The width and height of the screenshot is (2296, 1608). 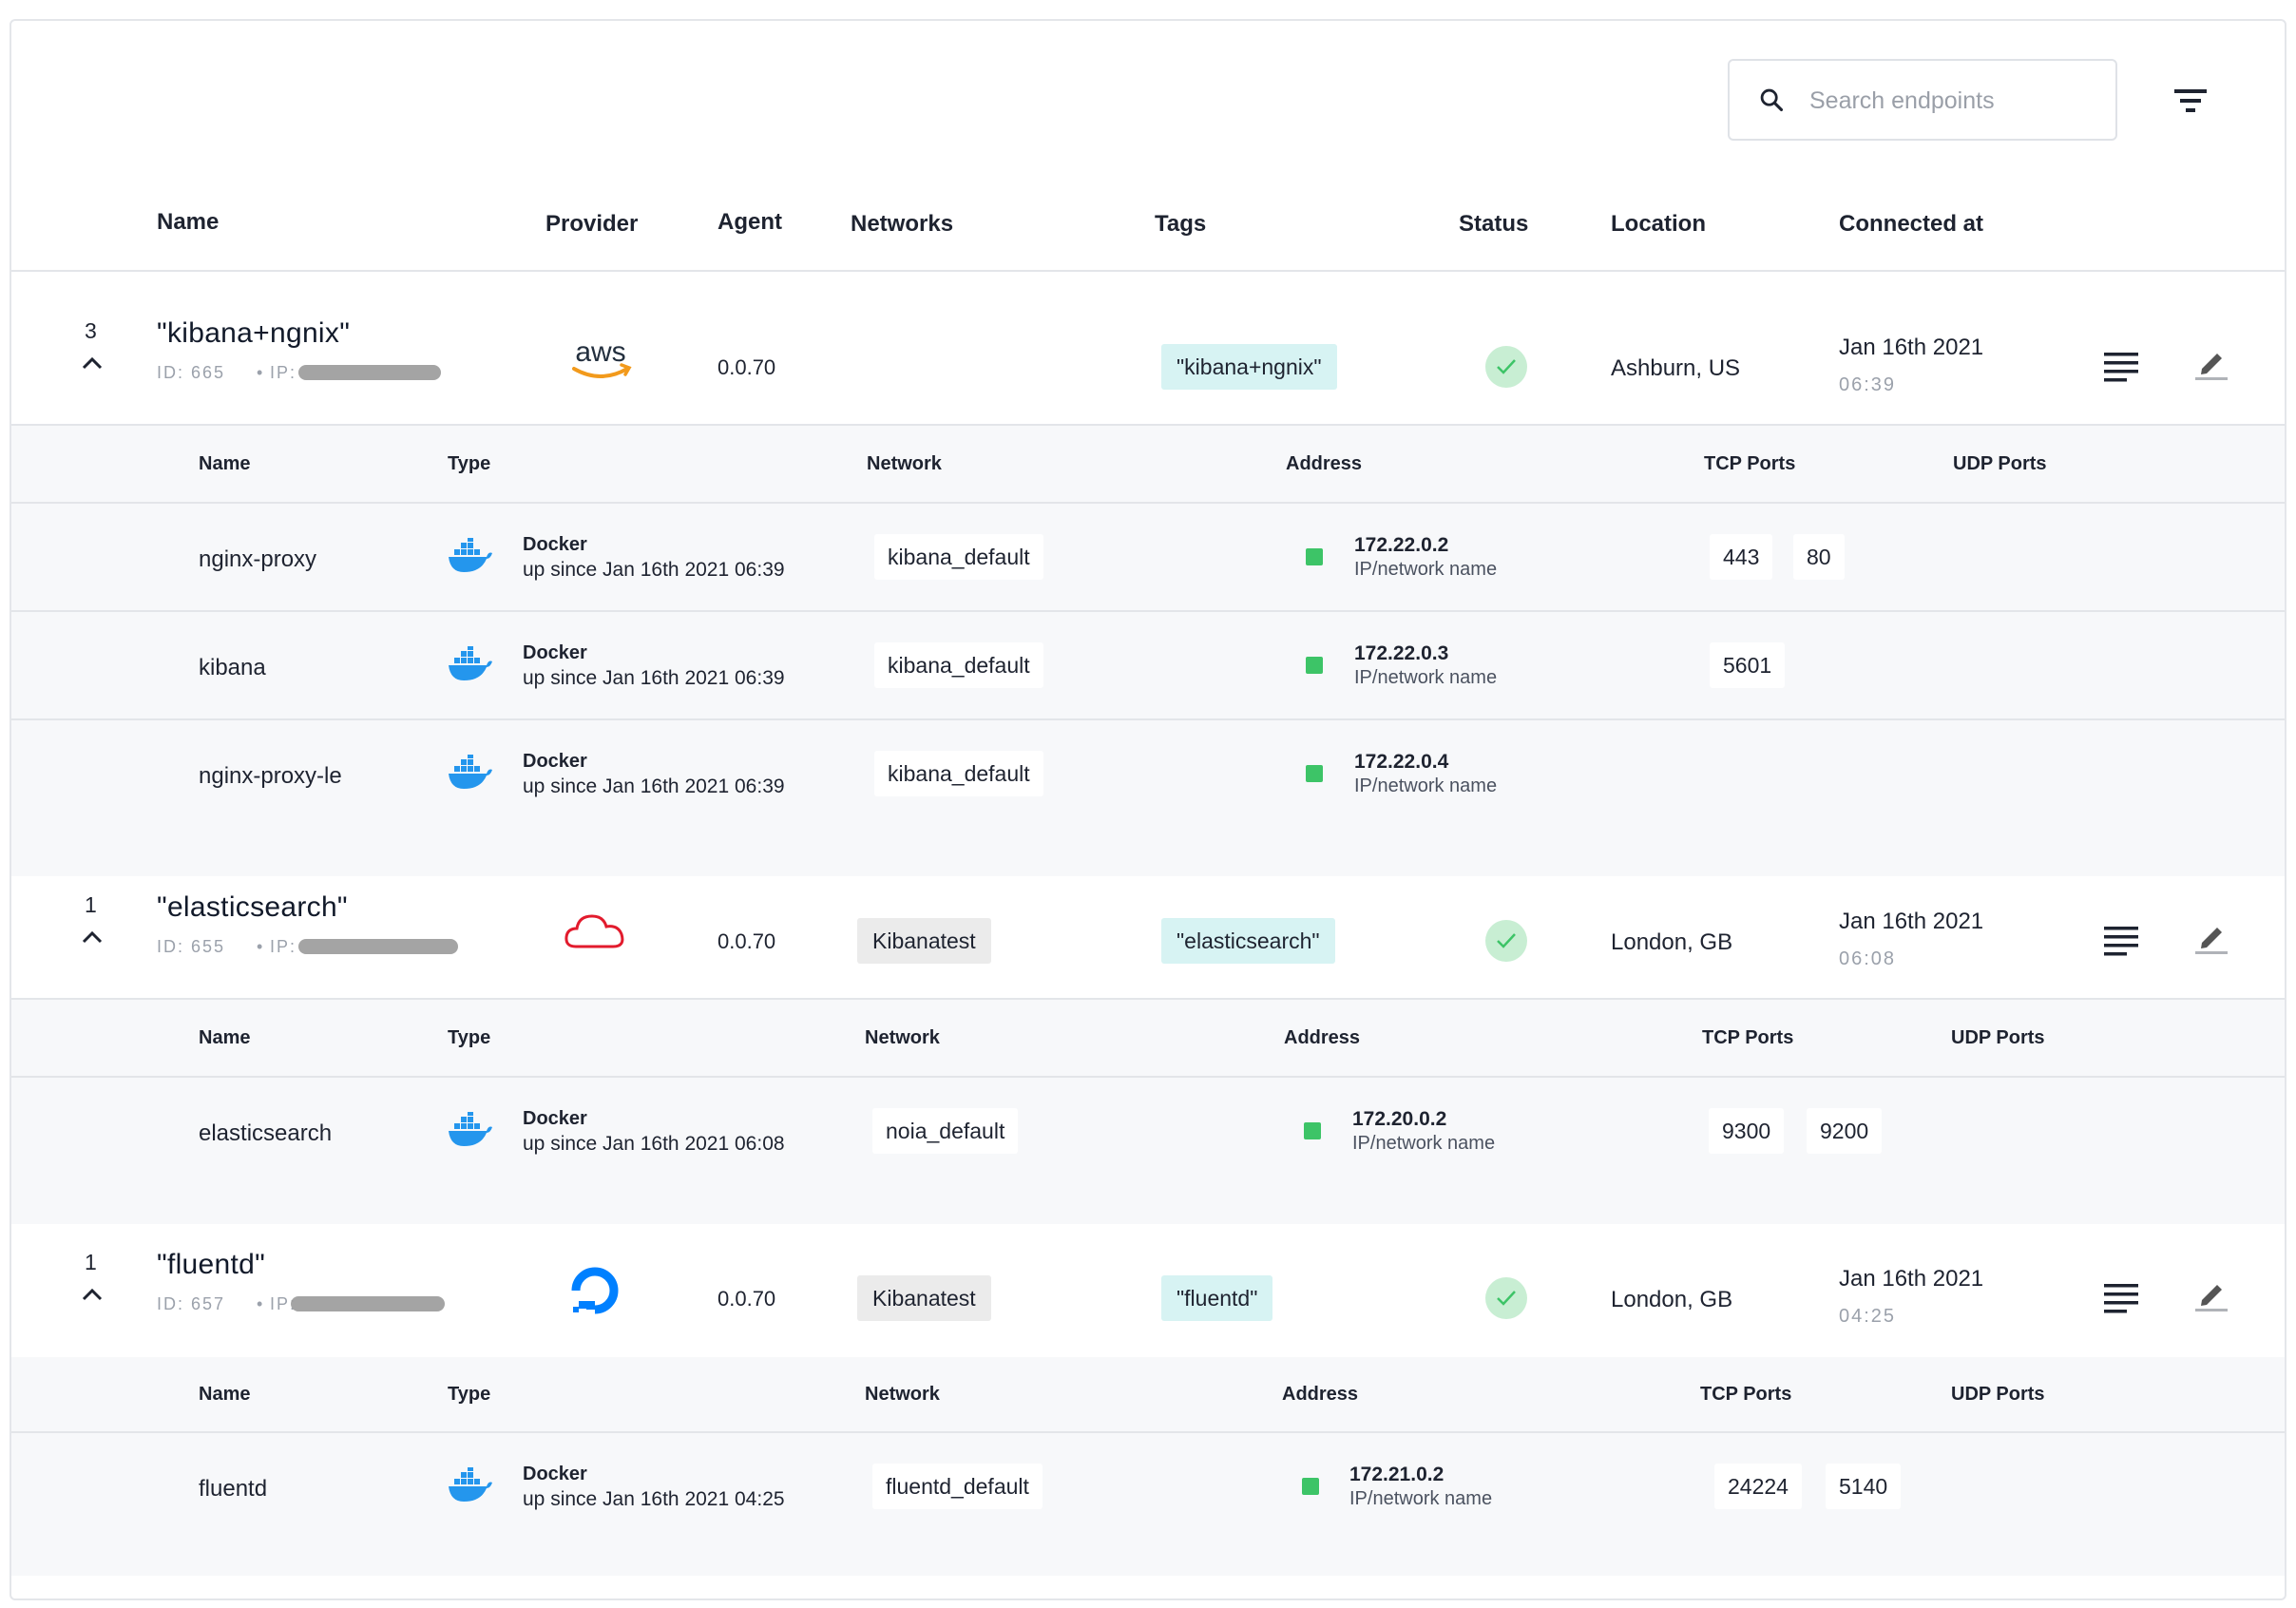 What do you see at coordinates (654, 1144) in the screenshot?
I see `container-uptime: up since Jan 16th 2021 06:08` at bounding box center [654, 1144].